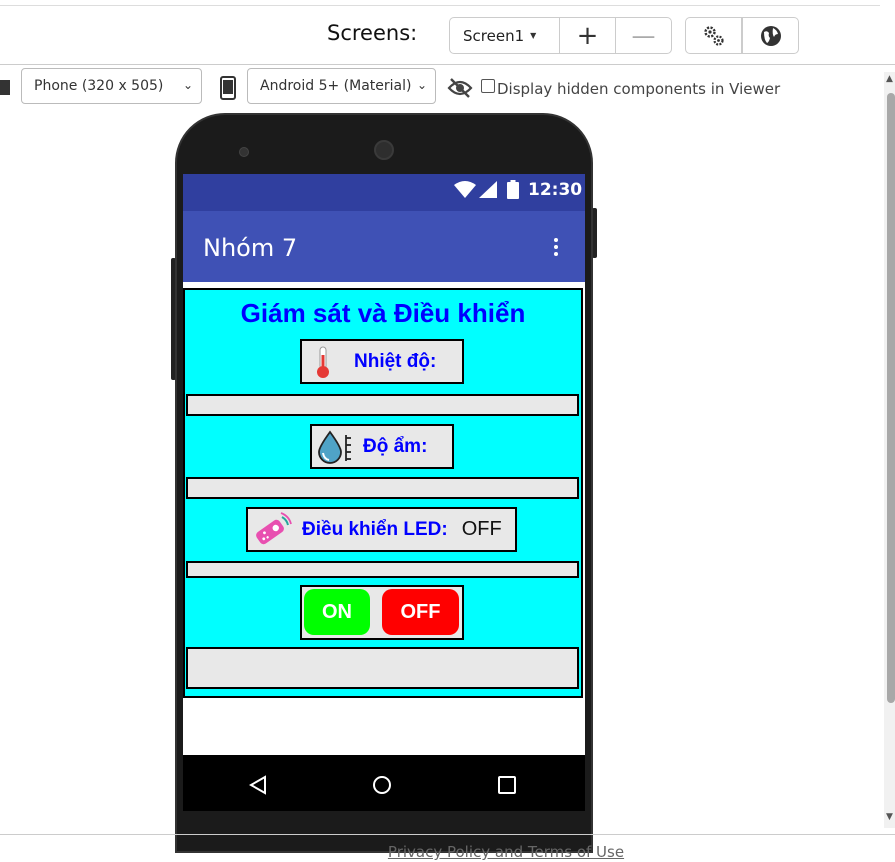 The width and height of the screenshot is (895, 862). Describe the element at coordinates (889, 79) in the screenshot. I see `scroll-up-icon: ▲` at that location.